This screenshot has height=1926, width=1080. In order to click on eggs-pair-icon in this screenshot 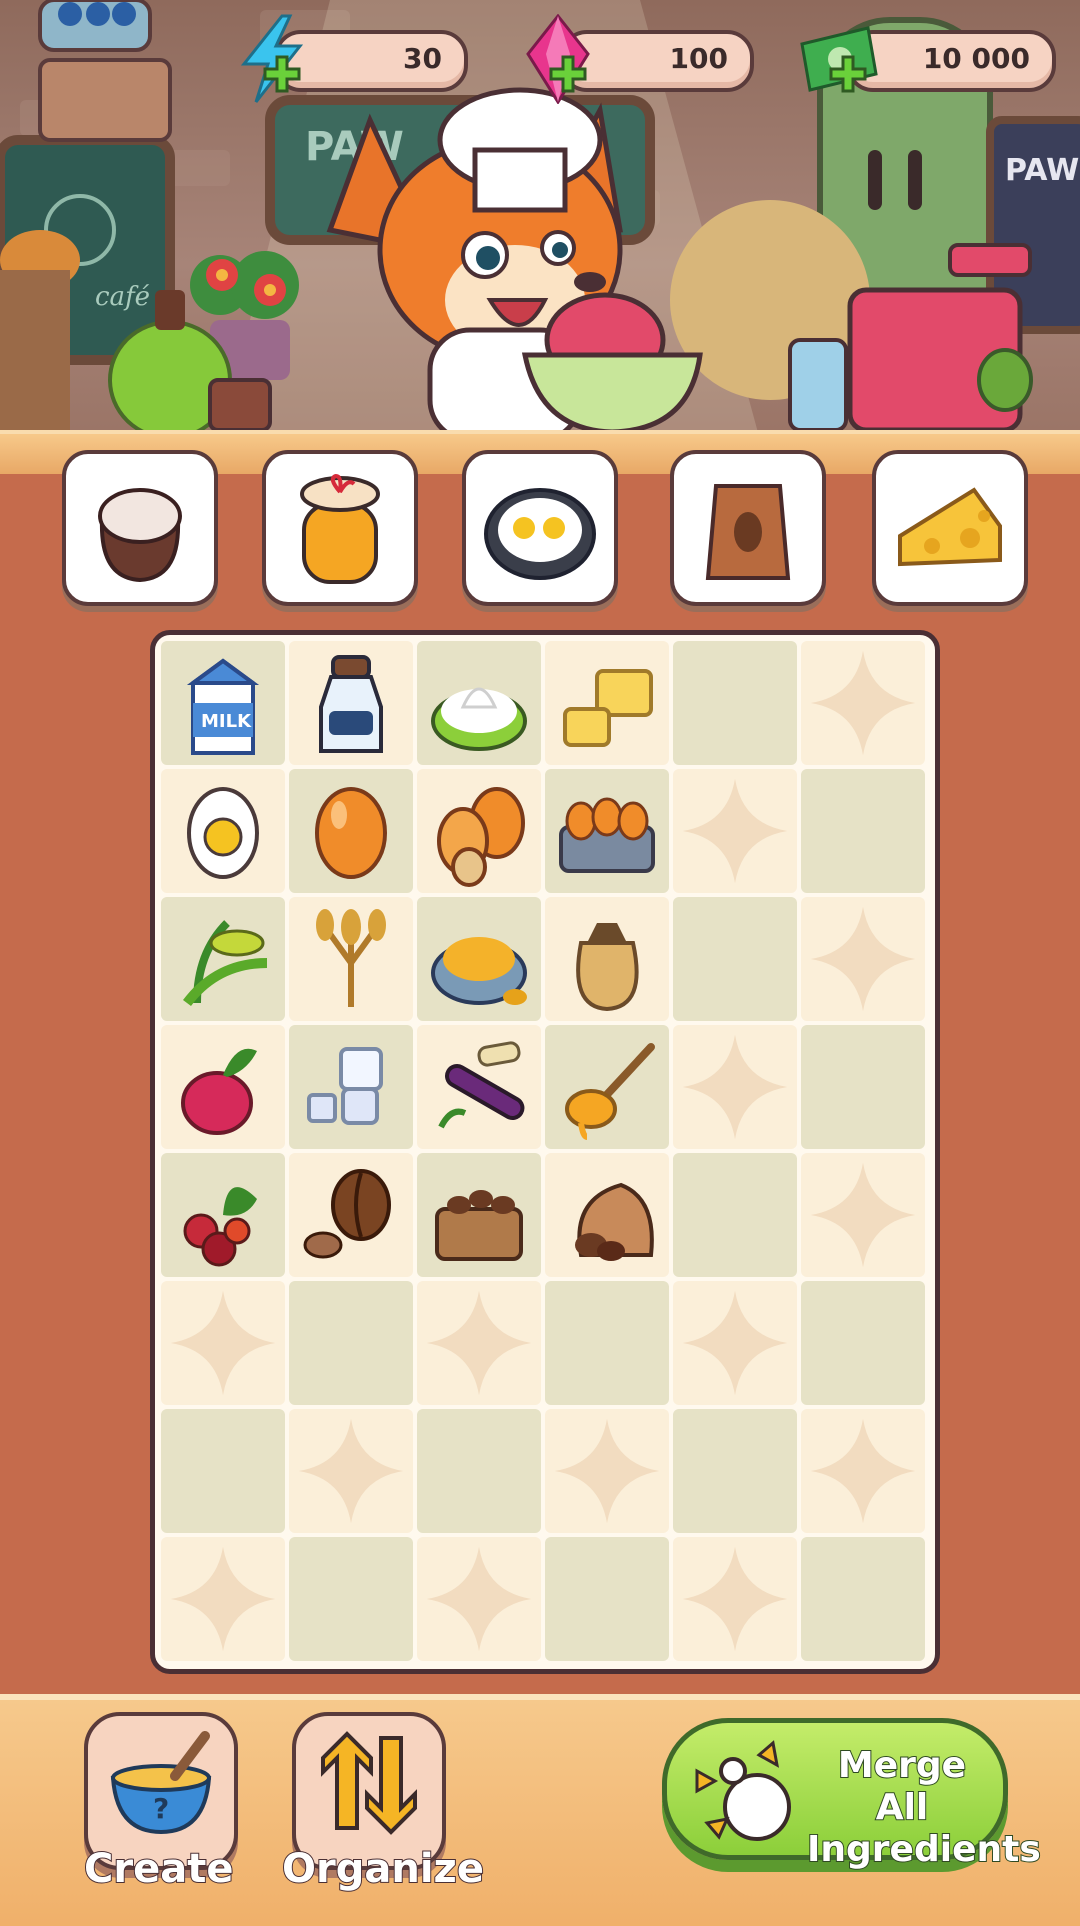, I will do `click(481, 837)`.